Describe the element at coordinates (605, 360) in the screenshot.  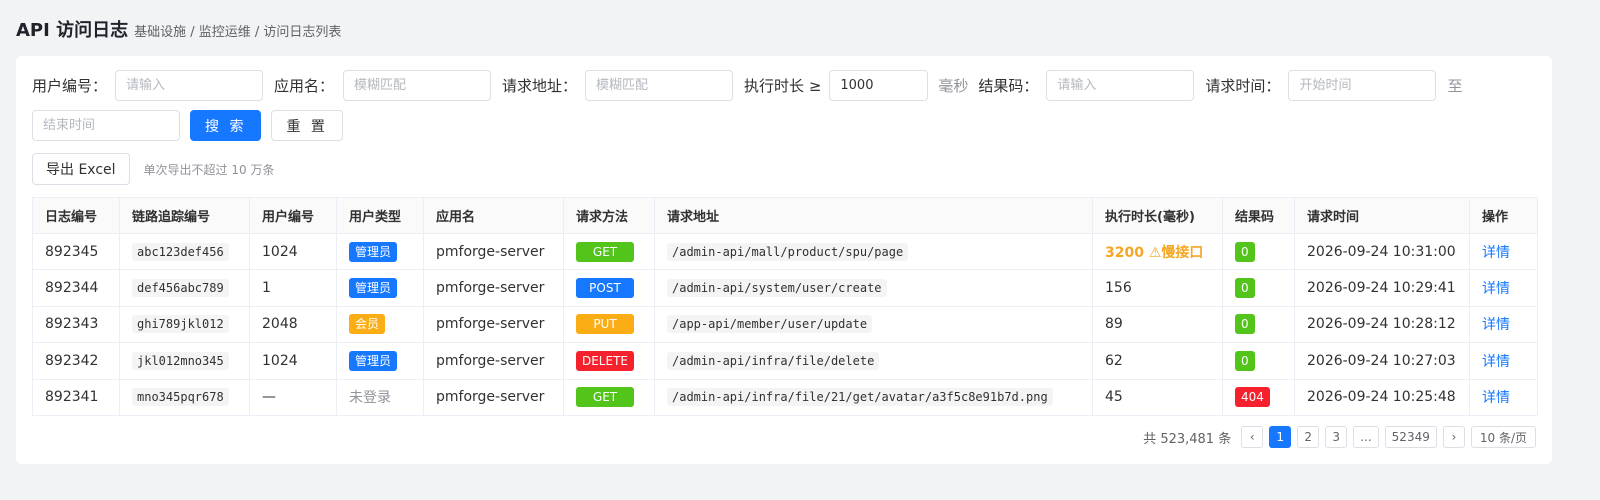
I see `method-tag: DELETE` at that location.